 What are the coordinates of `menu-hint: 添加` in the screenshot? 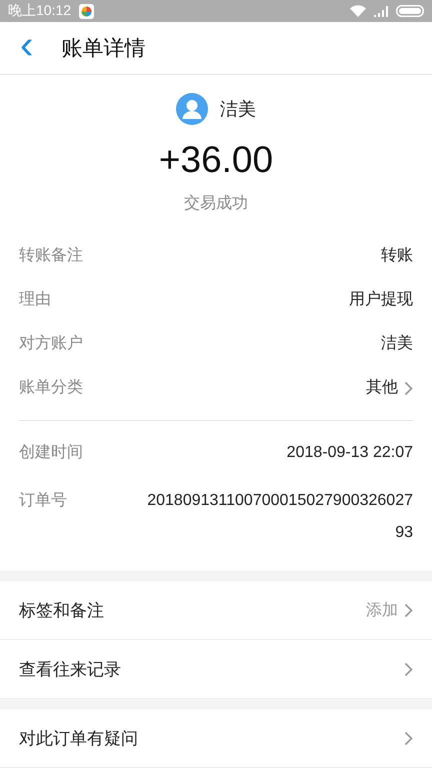 It's located at (382, 610).